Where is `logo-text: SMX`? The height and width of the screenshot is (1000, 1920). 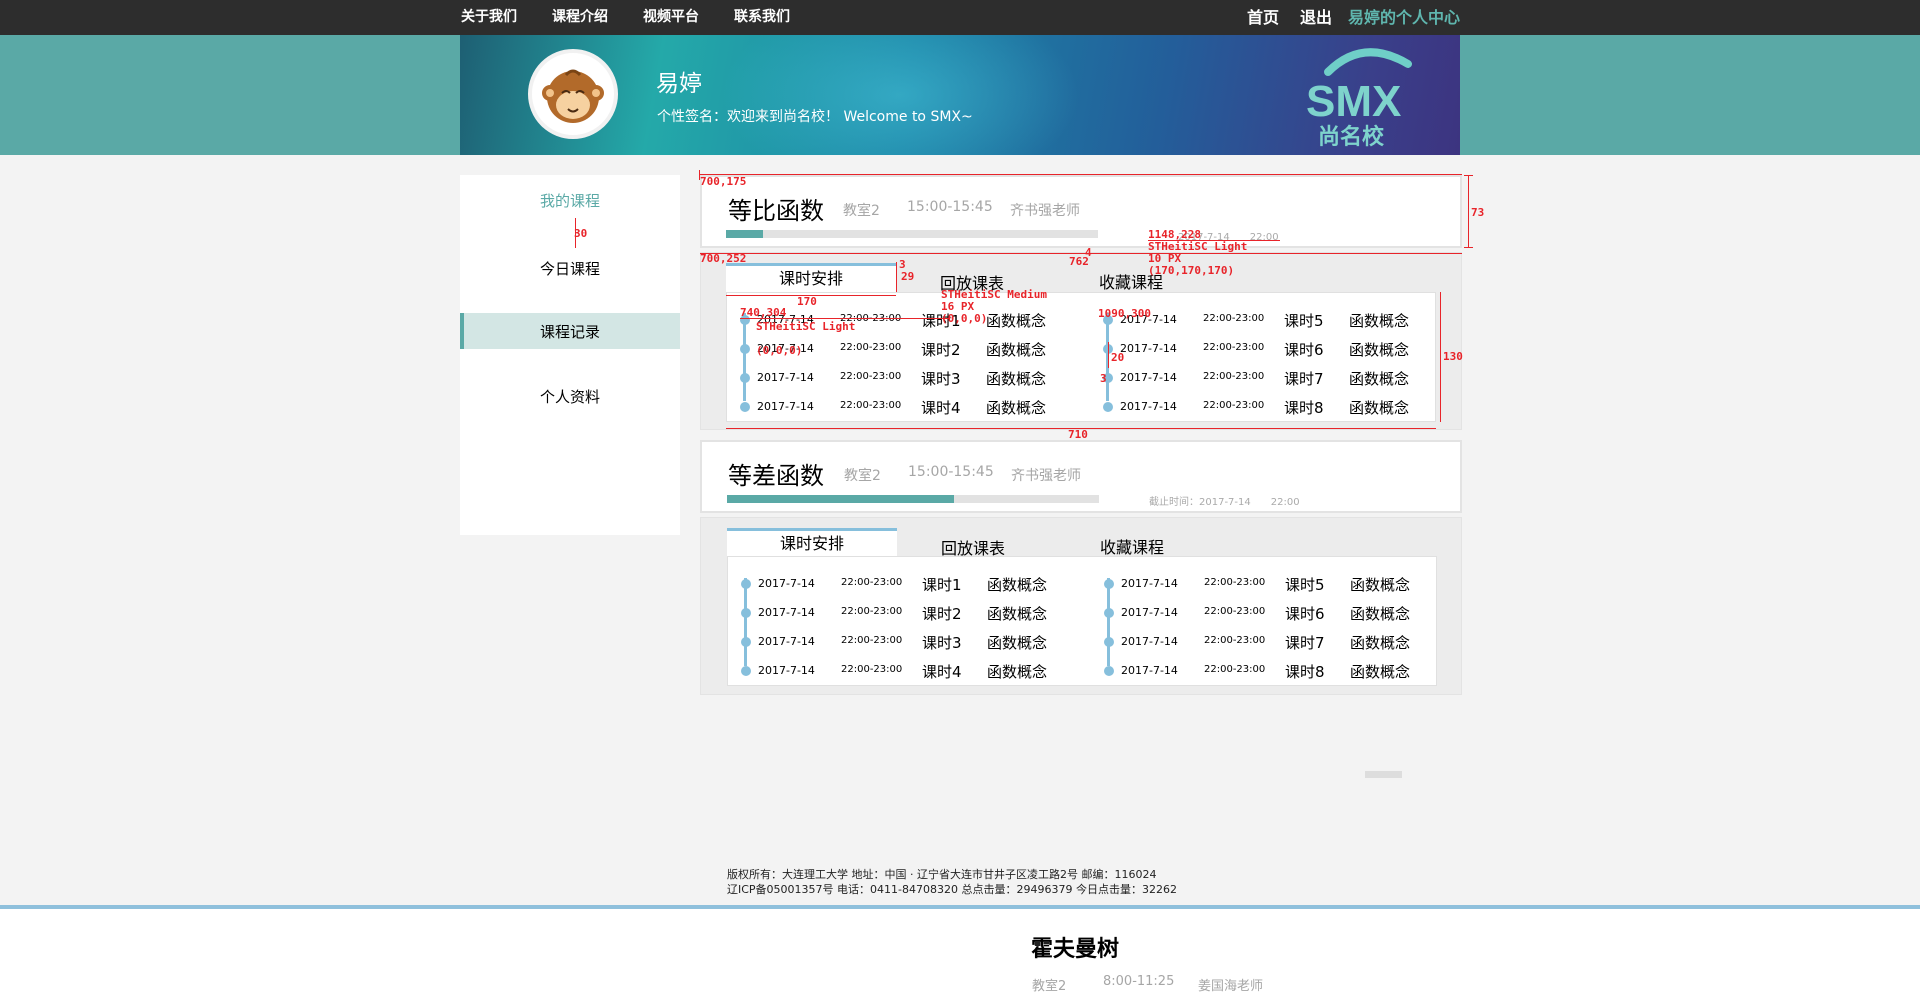
logo-text: SMX is located at coordinates (1353, 101).